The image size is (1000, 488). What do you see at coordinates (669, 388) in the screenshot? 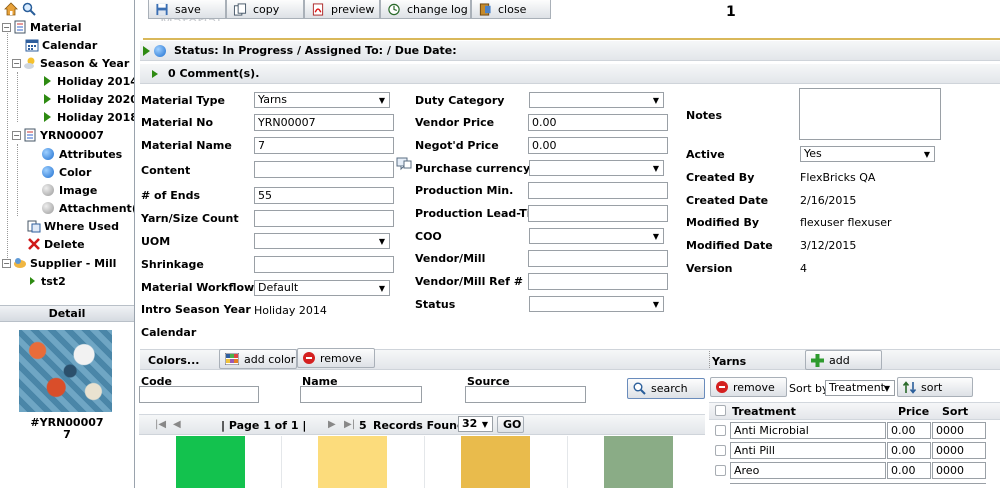
I see `search-label: search` at bounding box center [669, 388].